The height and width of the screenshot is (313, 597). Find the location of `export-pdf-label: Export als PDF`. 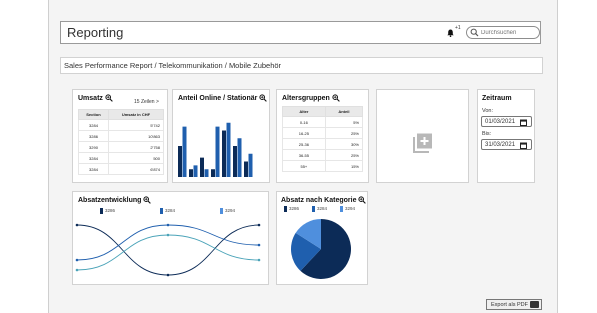

export-pdf-label: Export als PDF is located at coordinates (509, 305).